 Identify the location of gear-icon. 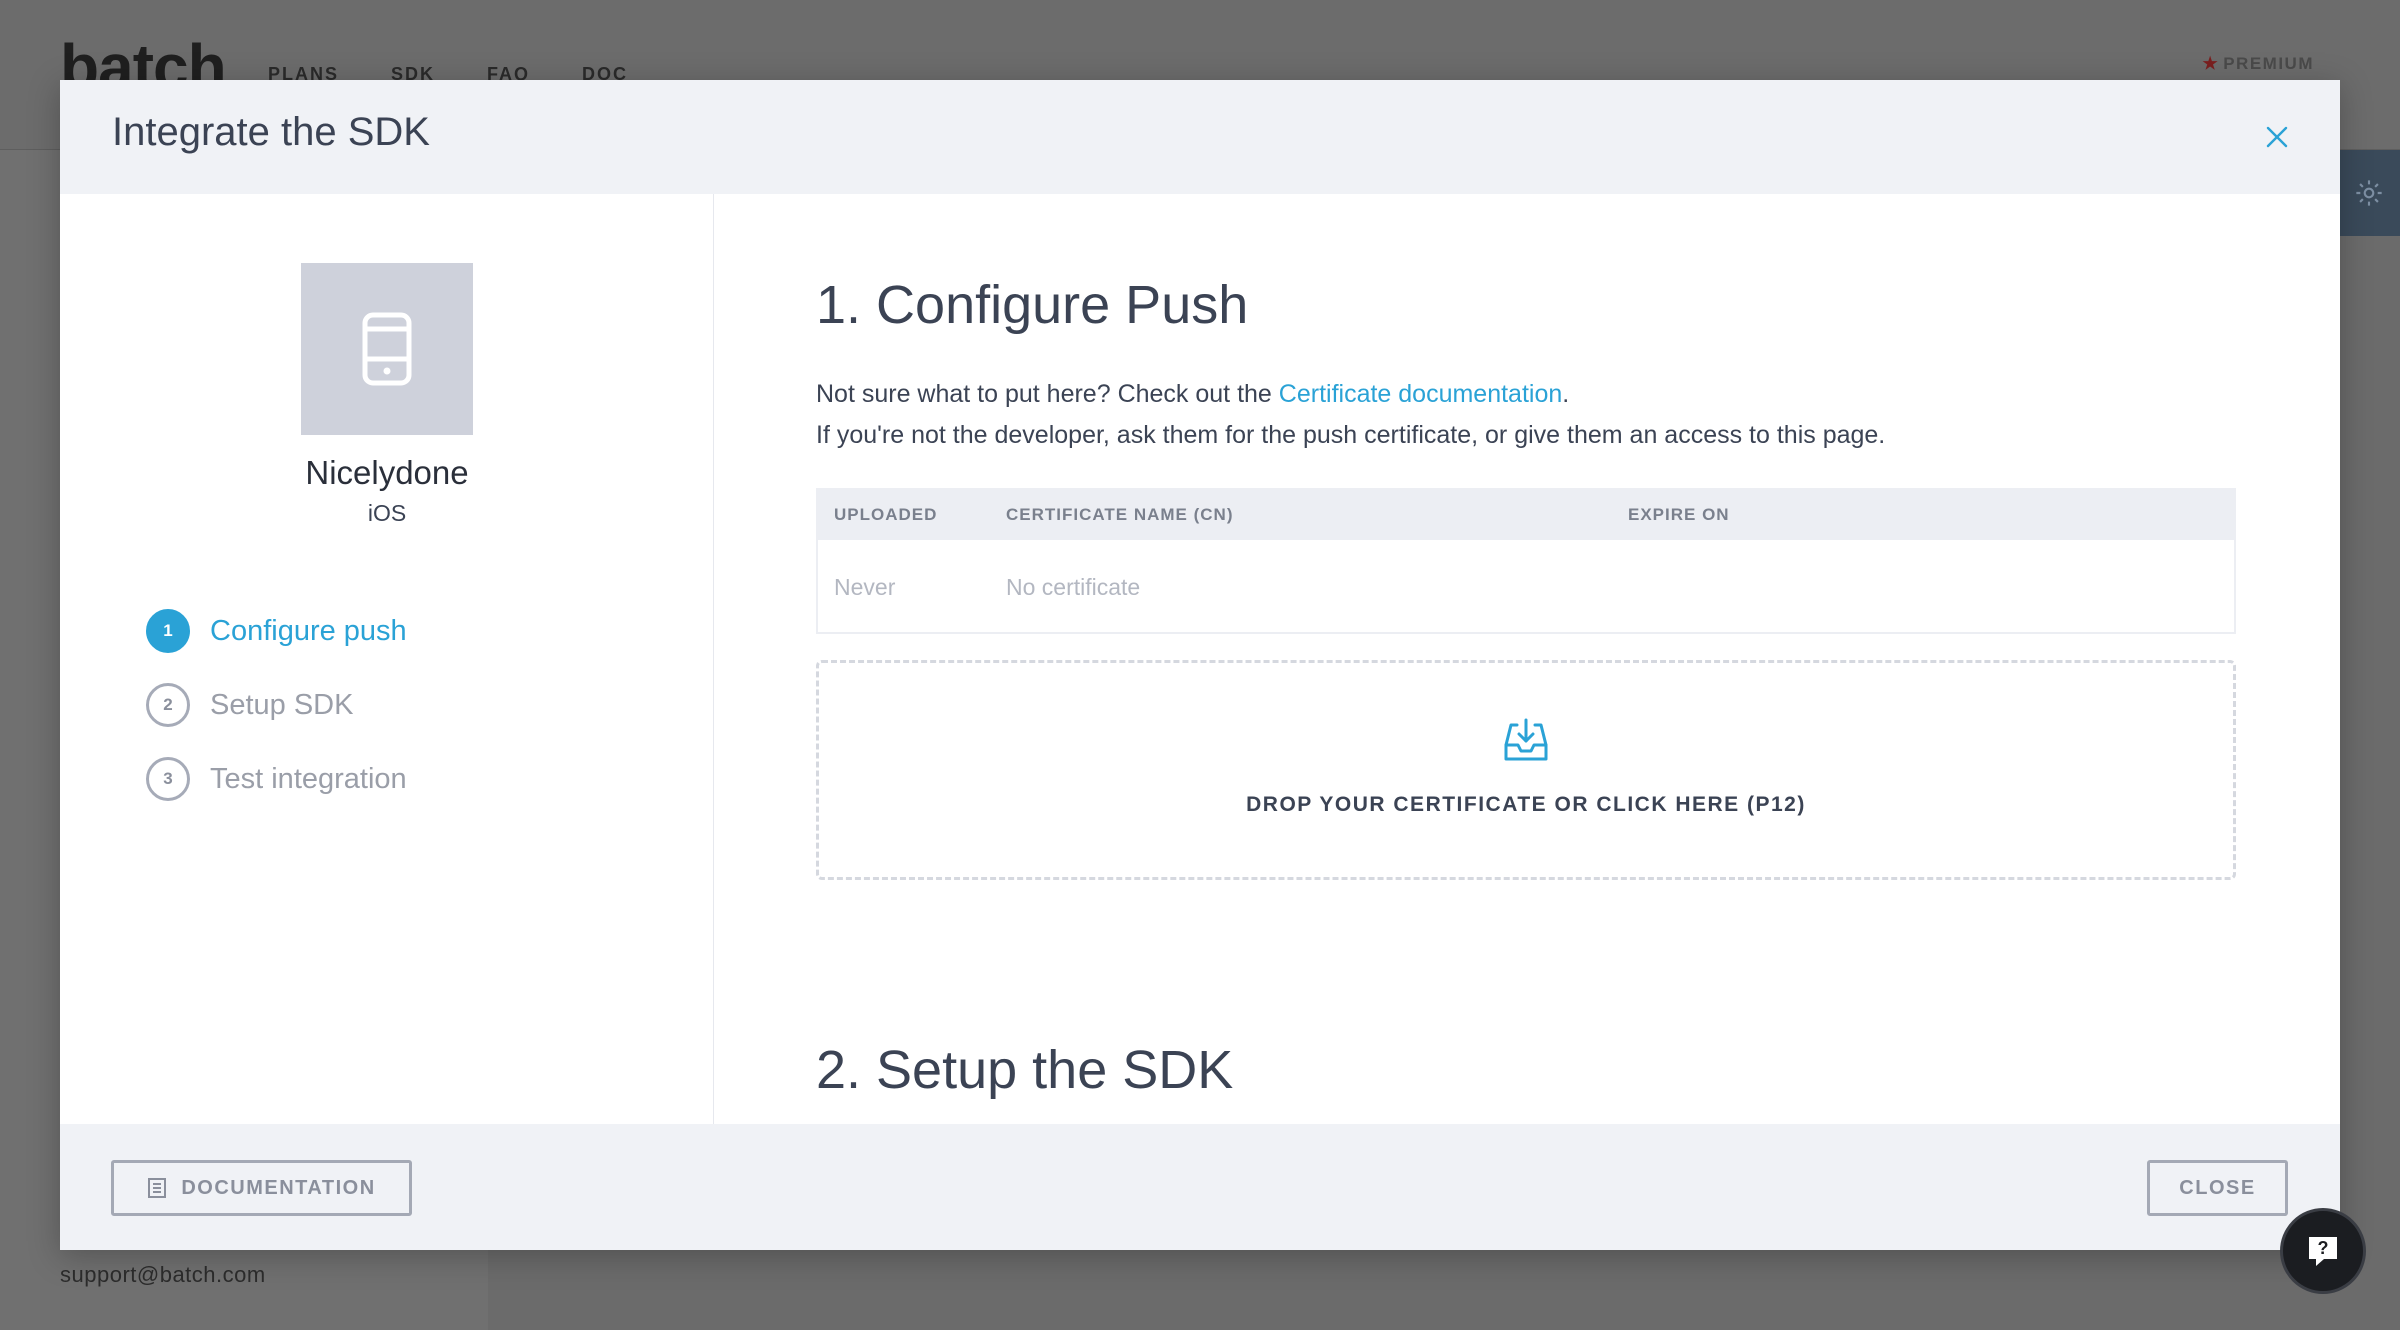
(2369, 193).